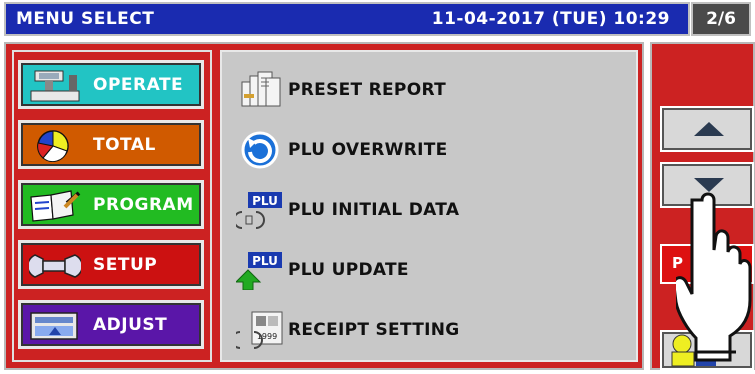 The width and height of the screenshot is (755, 374). I want to click on menu-item-plu-overwrite-label: PLU OVERWRITE, so click(368, 150).